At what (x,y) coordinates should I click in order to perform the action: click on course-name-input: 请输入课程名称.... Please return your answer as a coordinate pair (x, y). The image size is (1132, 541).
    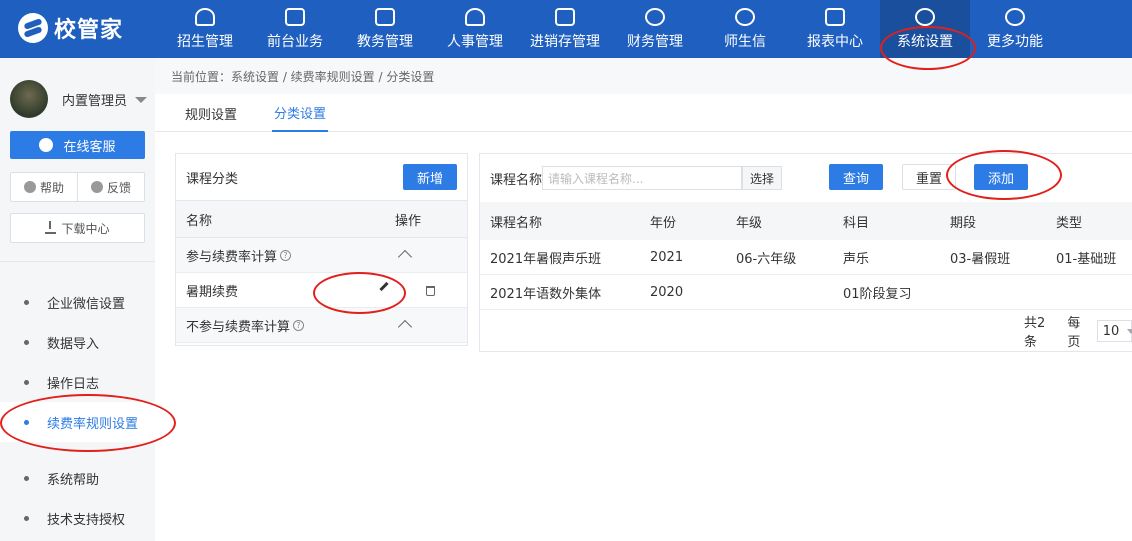
    Looking at the image, I should click on (642, 178).